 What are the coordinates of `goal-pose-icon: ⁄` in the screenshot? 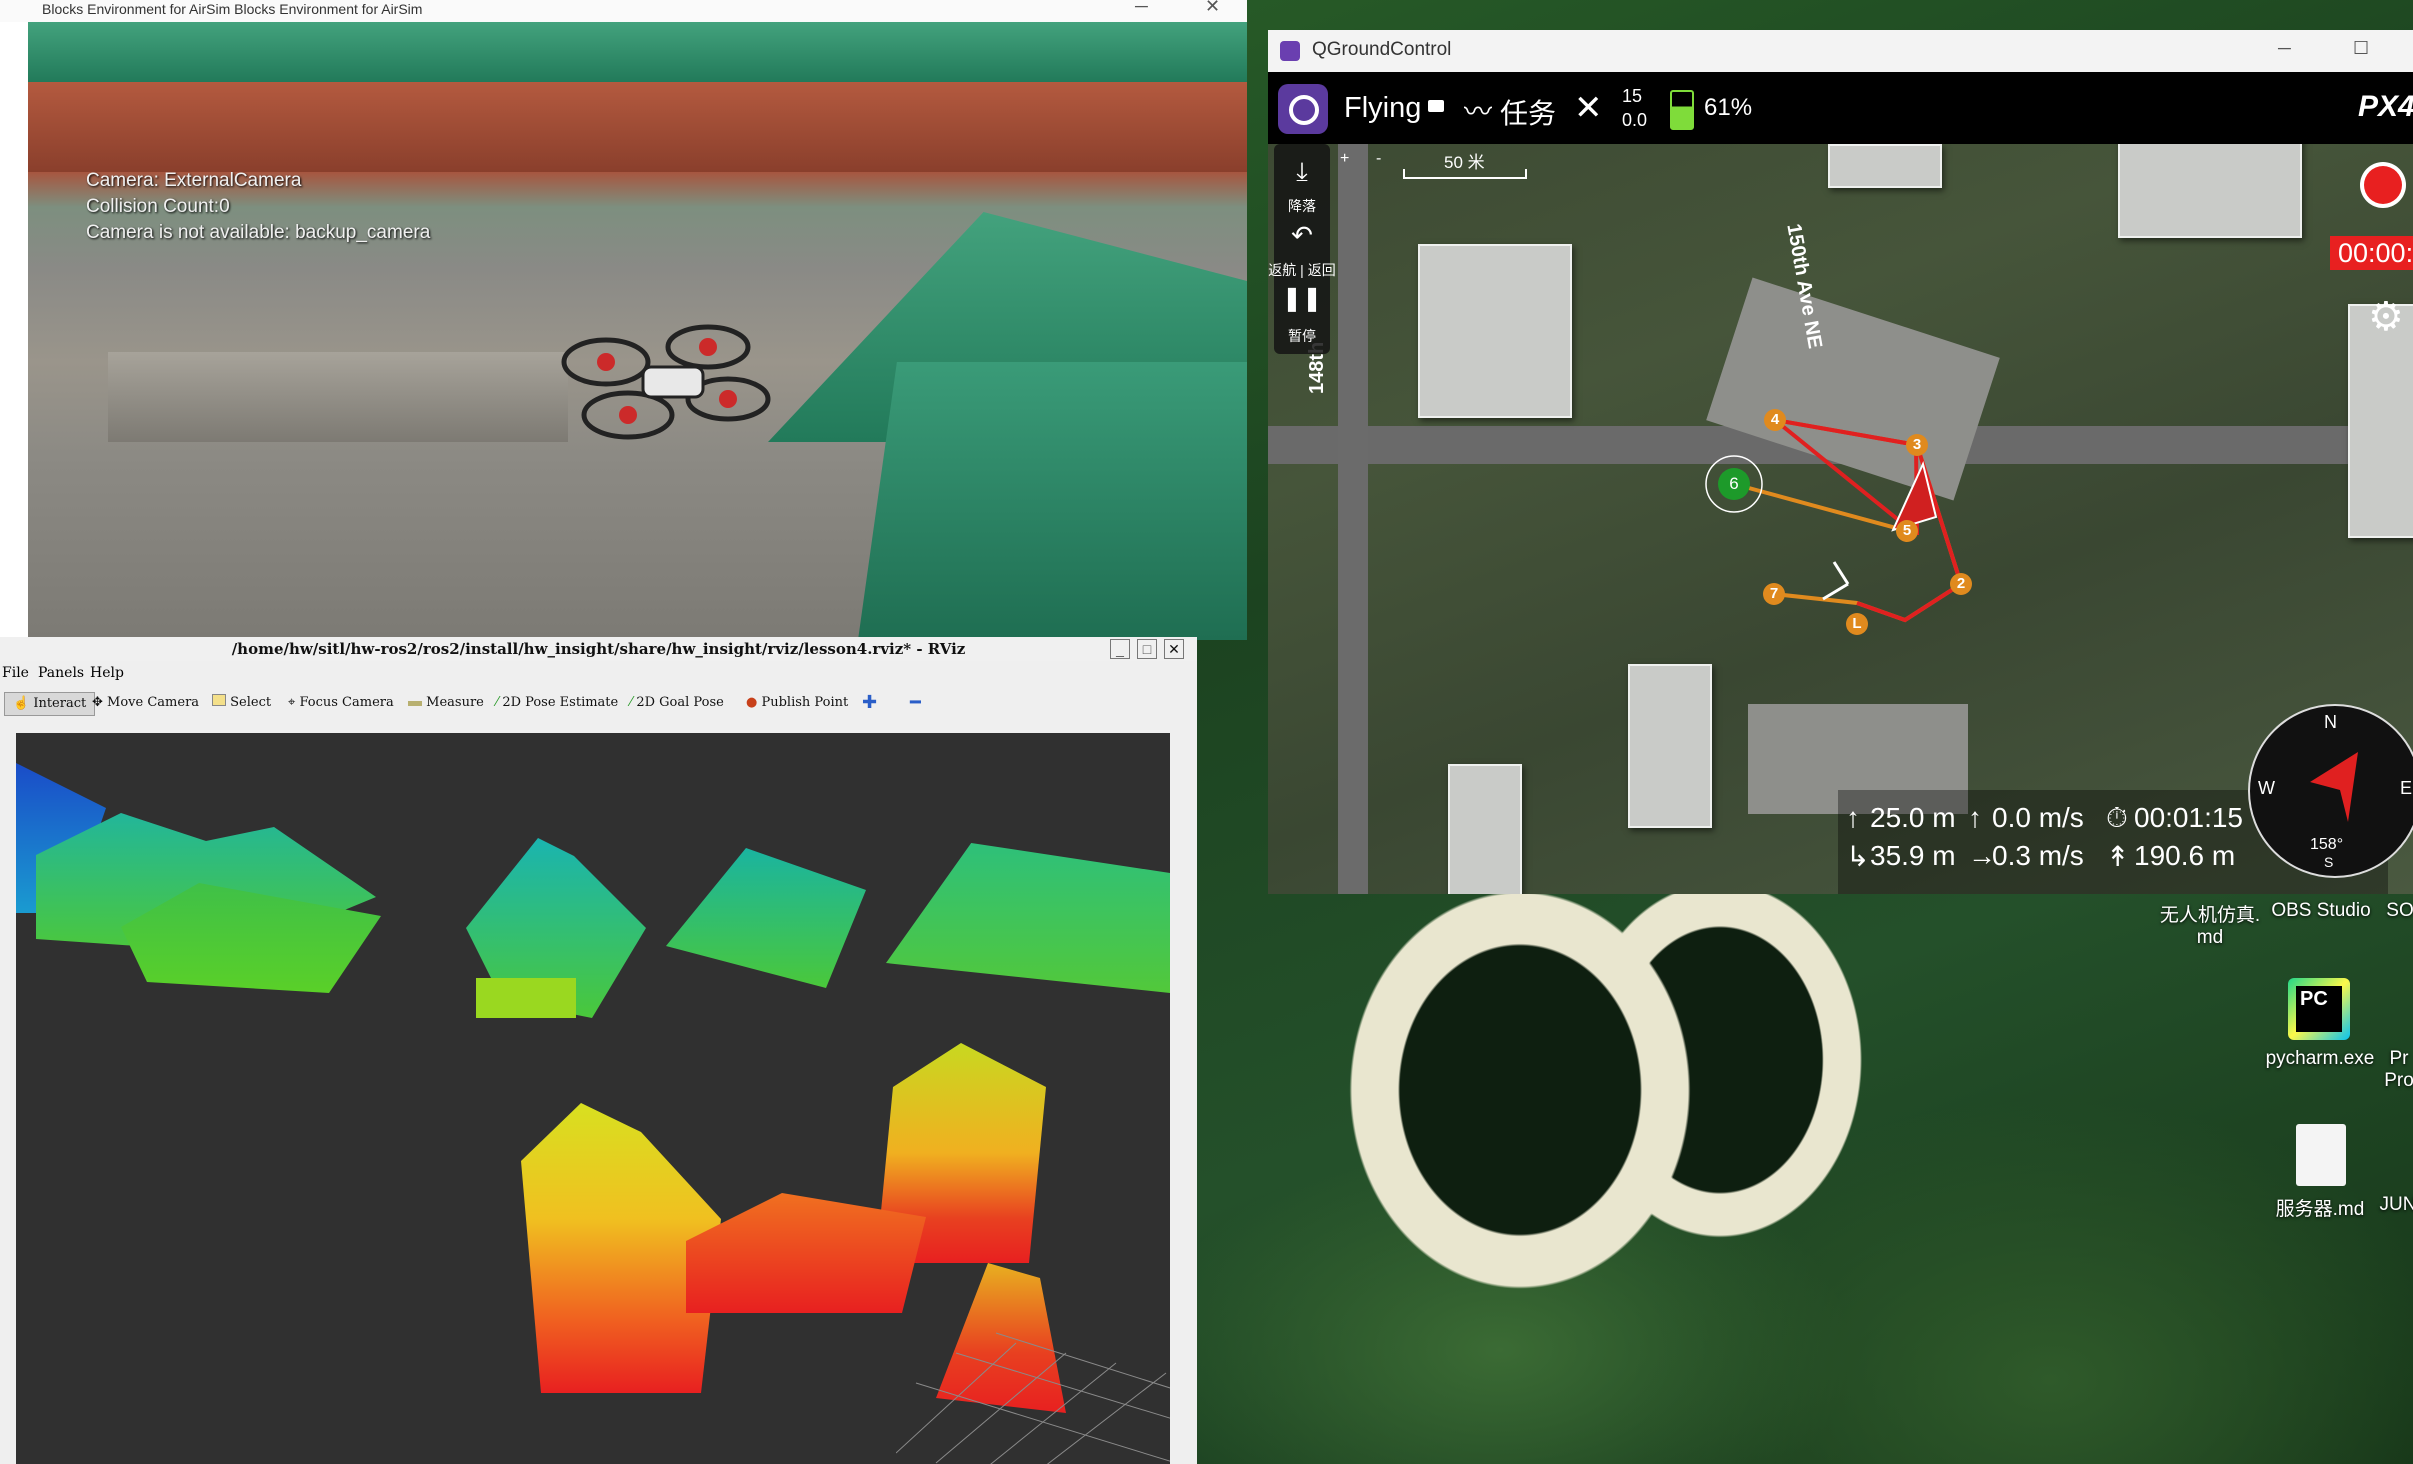 It's located at (631, 702).